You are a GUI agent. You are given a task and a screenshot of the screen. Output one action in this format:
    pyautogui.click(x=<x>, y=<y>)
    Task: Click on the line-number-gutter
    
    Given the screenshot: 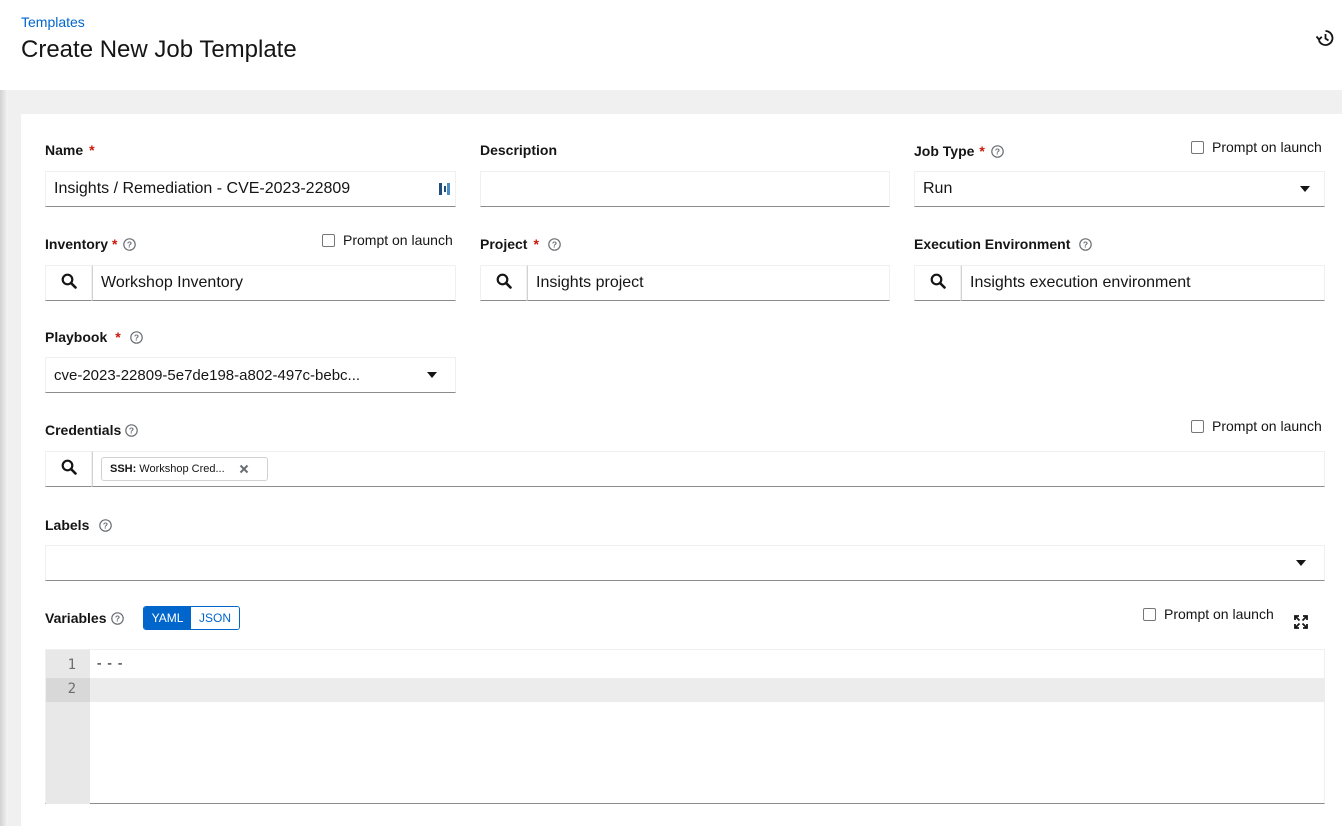 What is the action you would take?
    pyautogui.click(x=68, y=727)
    